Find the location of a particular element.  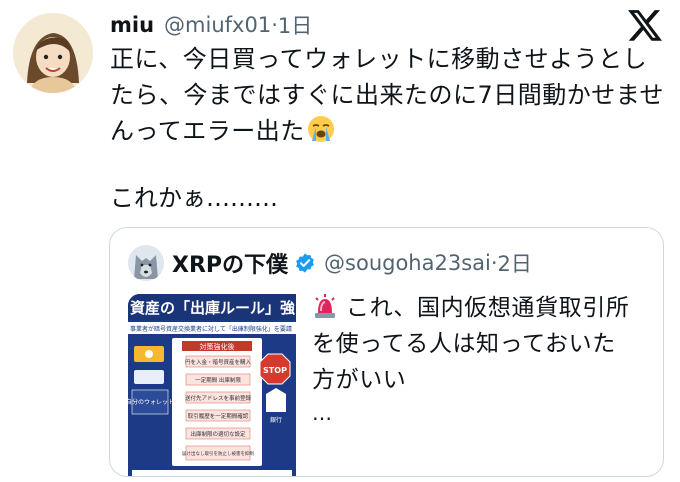

x-logo-icon is located at coordinates (645, 25).